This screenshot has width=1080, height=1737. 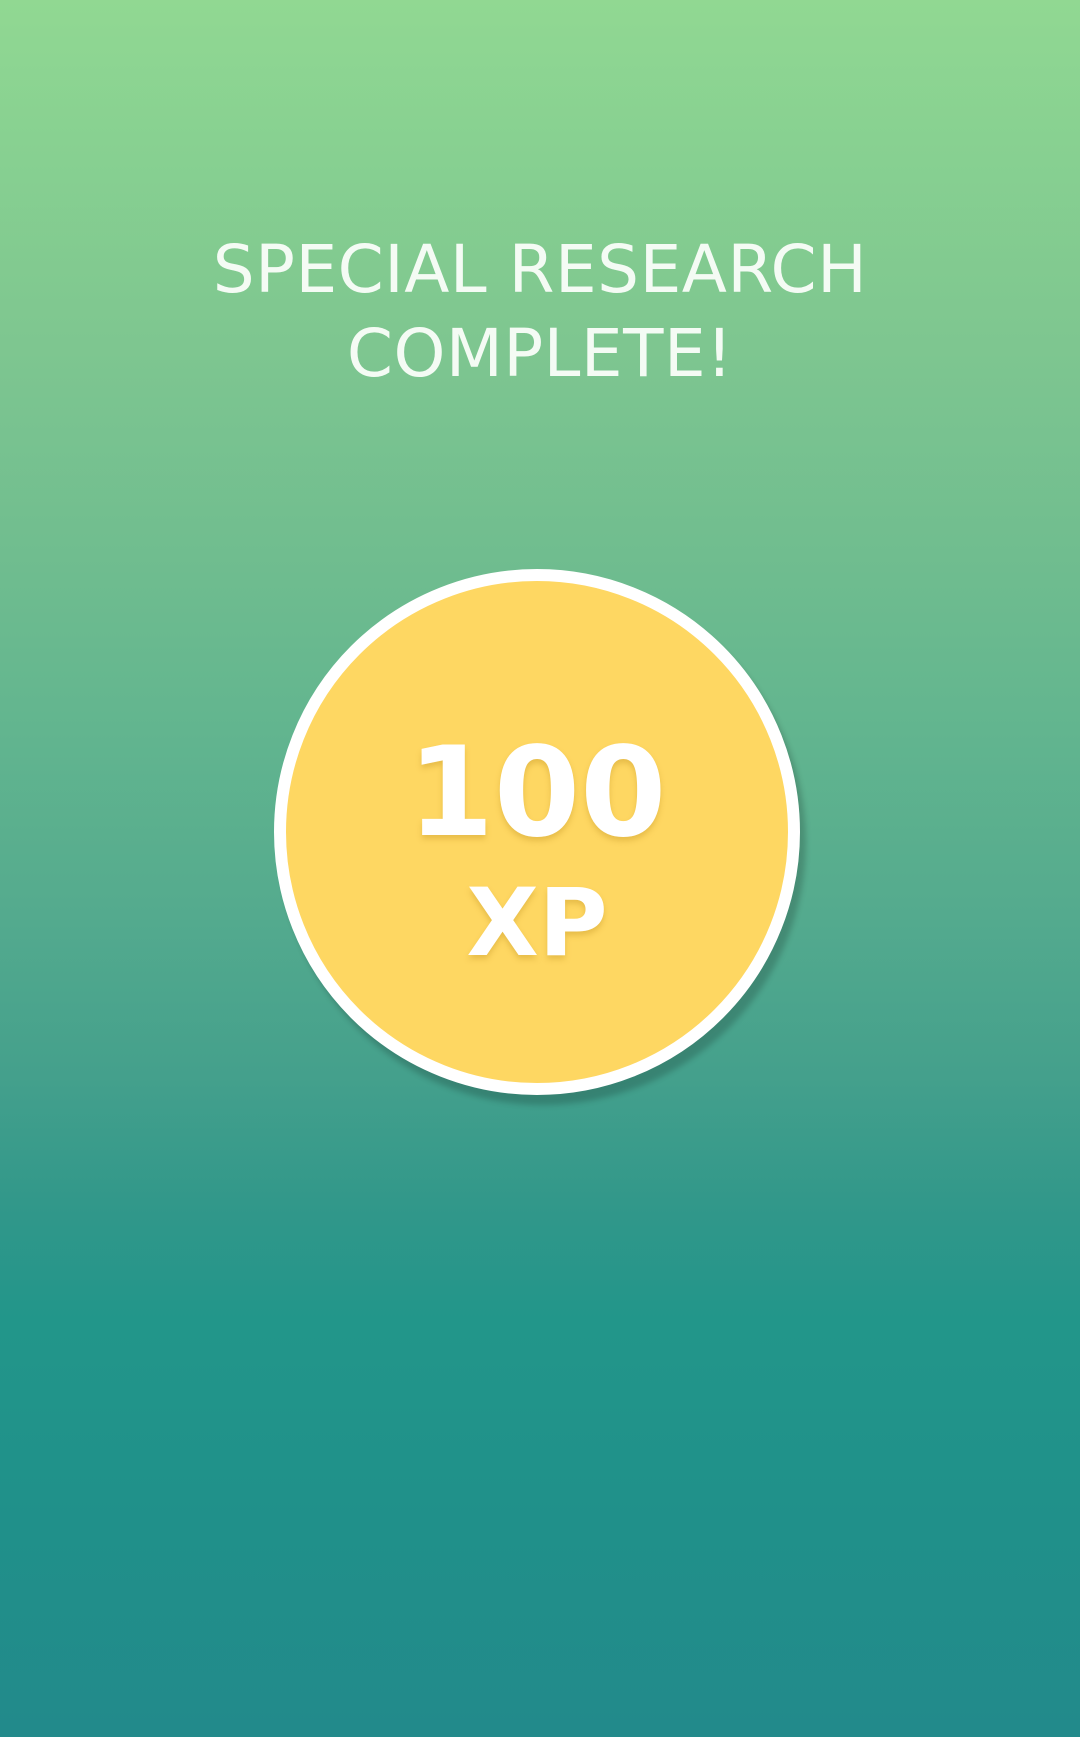 What do you see at coordinates (540, 353) in the screenshot?
I see `title-line-2: COMPLETE!` at bounding box center [540, 353].